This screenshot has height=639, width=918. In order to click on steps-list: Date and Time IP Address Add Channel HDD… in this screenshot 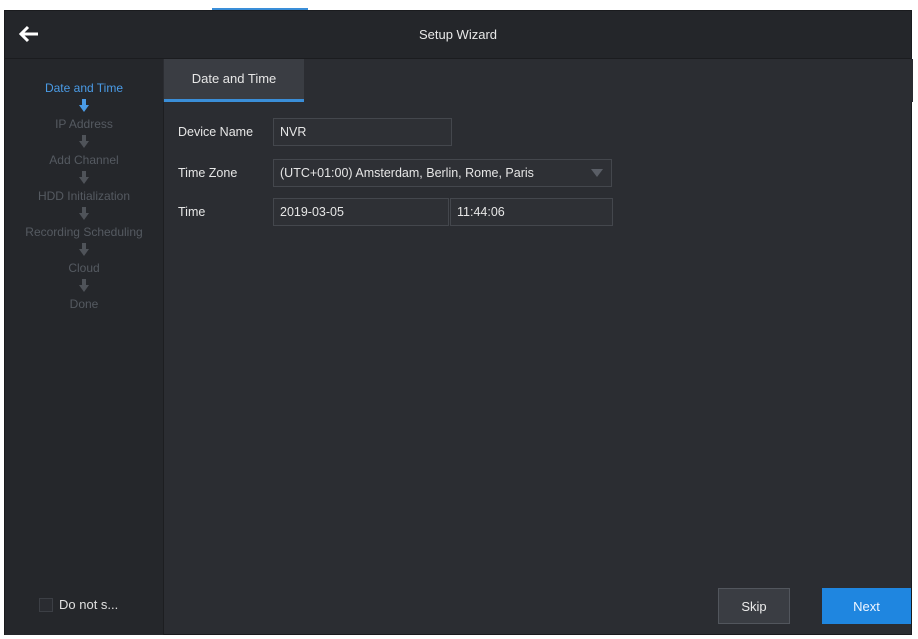, I will do `click(84, 196)`.